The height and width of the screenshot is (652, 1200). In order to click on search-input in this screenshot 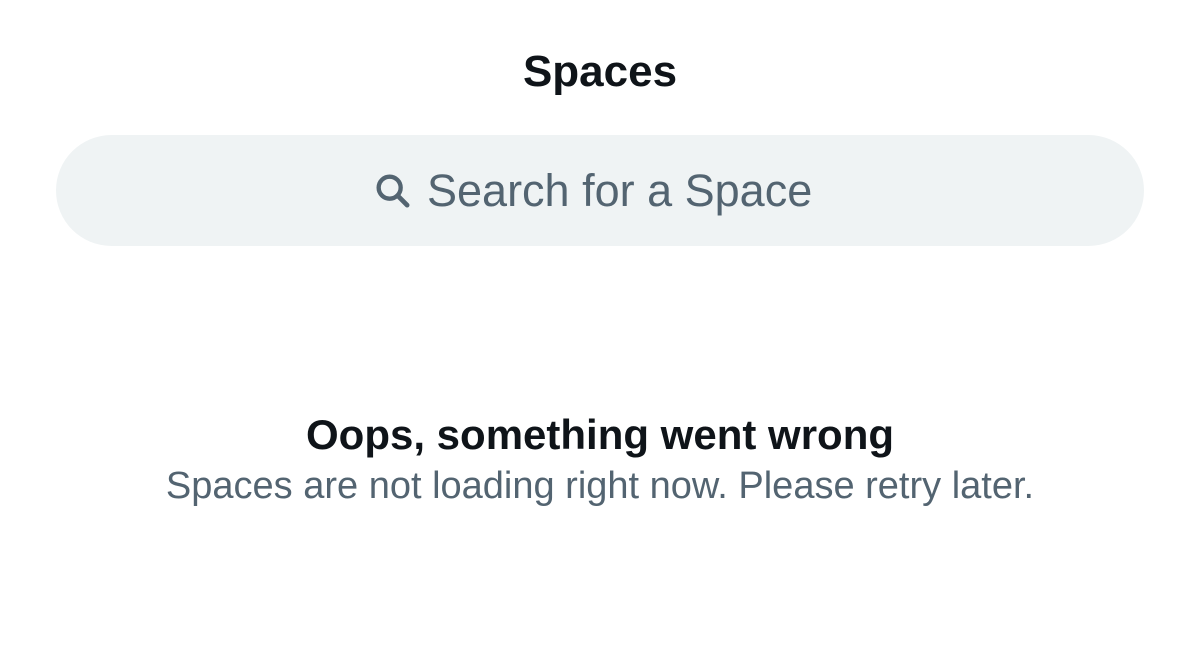, I will do `click(627, 190)`.